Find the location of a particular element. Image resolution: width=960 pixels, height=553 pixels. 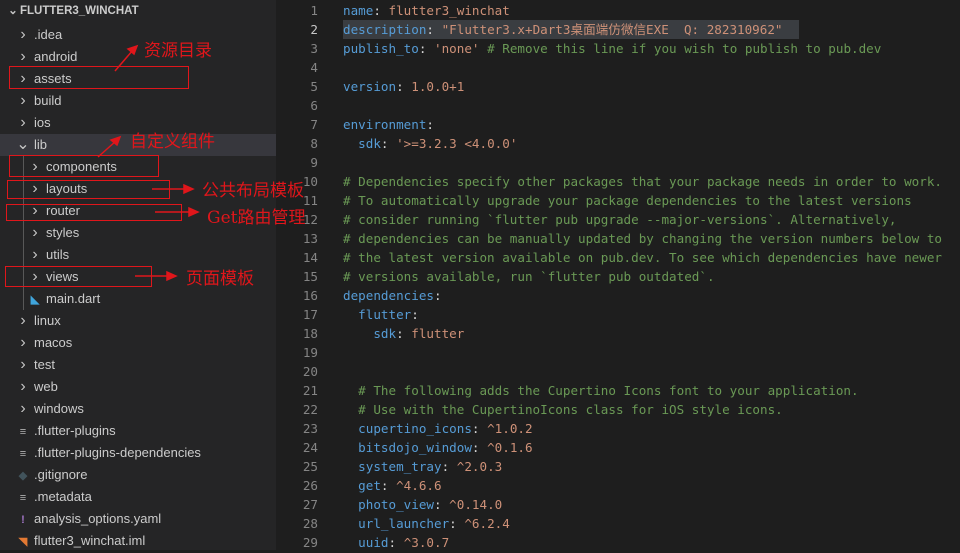

explorer-root-header: ⌄ FLUTTER3_WINCHAT is located at coordinates (138, 11).